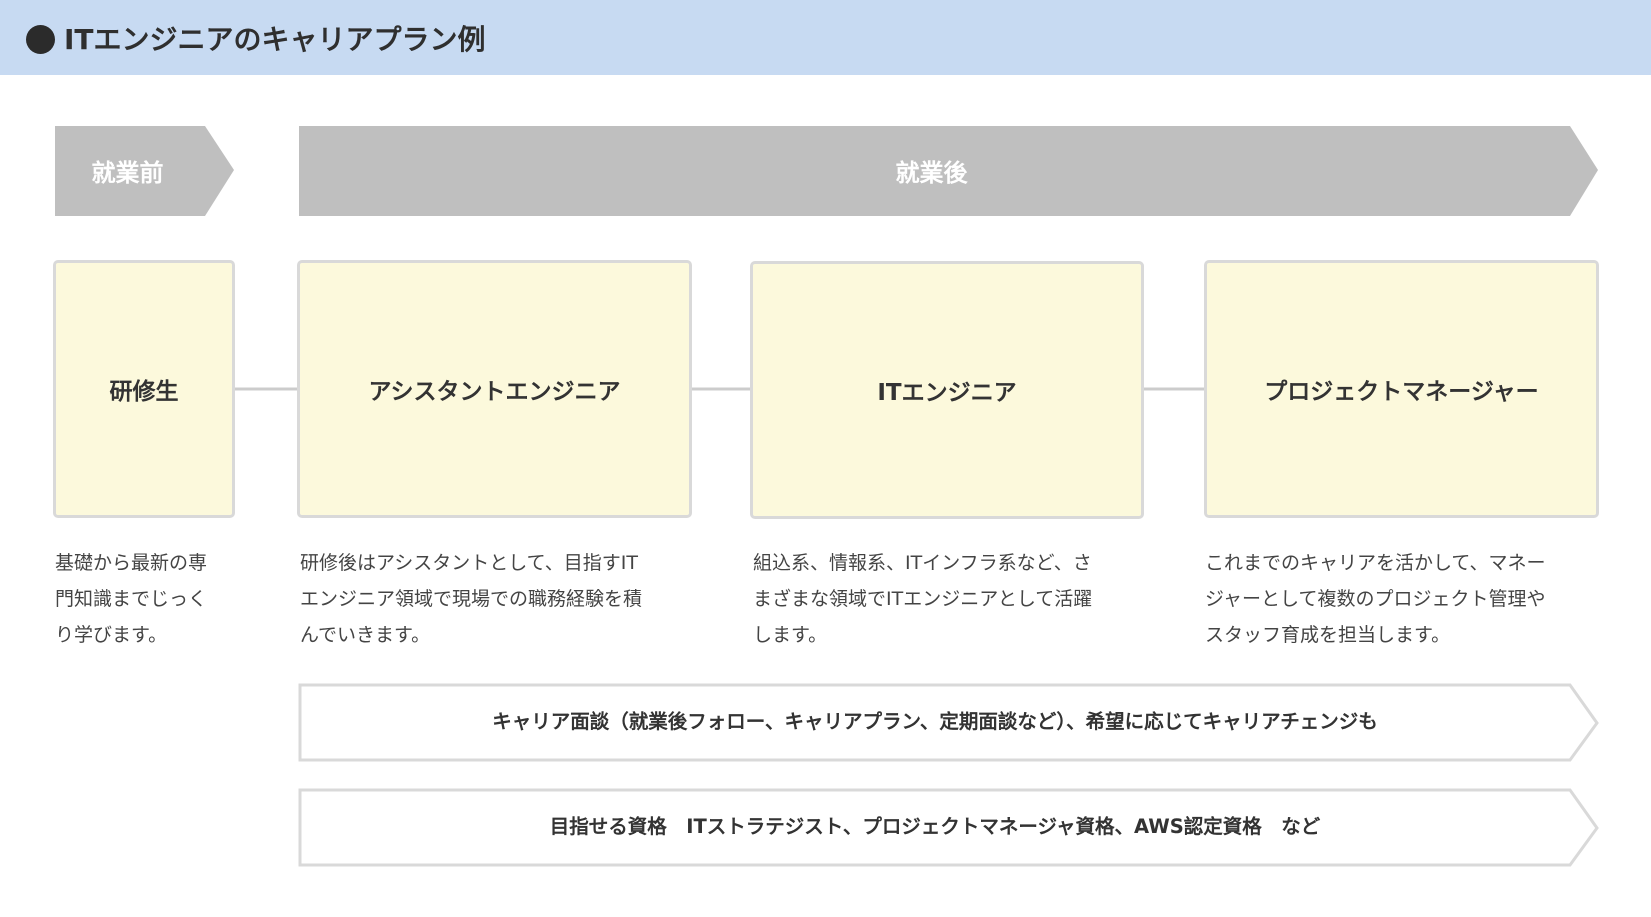 Image resolution: width=1651 pixels, height=917 pixels. I want to click on step-description-trainee: 基礎から最新の専 門知識までじっく り学びます。, so click(155, 599).